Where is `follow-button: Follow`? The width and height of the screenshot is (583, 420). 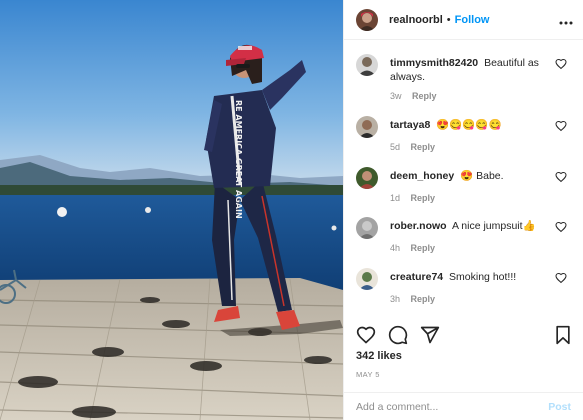
follow-button: Follow is located at coordinates (472, 20).